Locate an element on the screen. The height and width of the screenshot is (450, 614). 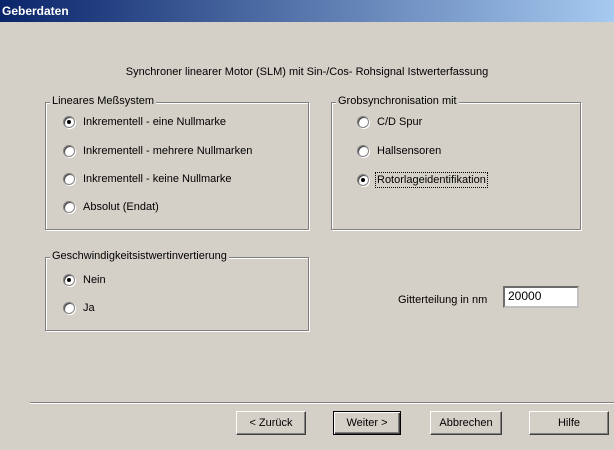
radio-incremental-multiple-zero-marks: Inkrementell - mehrere Nullmarken is located at coordinates (157, 151).